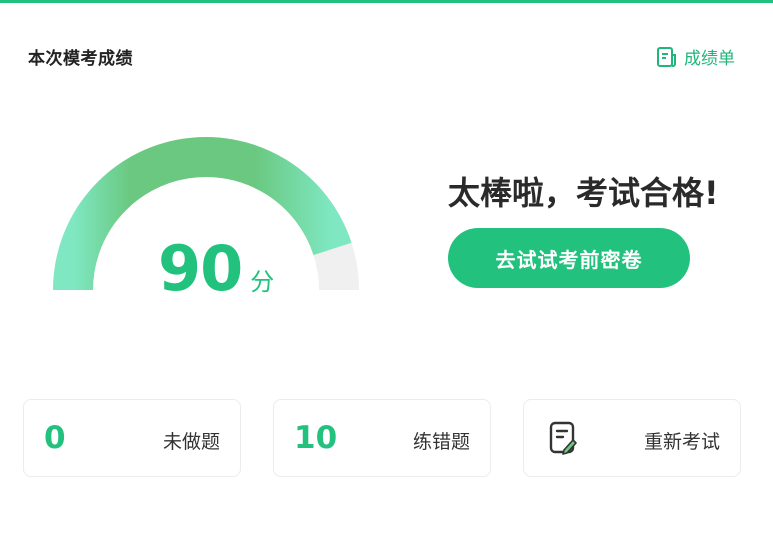 Image resolution: width=773 pixels, height=557 pixels. What do you see at coordinates (132, 438) in the screenshot?
I see `unanswered-questions-card: 0 未做题` at bounding box center [132, 438].